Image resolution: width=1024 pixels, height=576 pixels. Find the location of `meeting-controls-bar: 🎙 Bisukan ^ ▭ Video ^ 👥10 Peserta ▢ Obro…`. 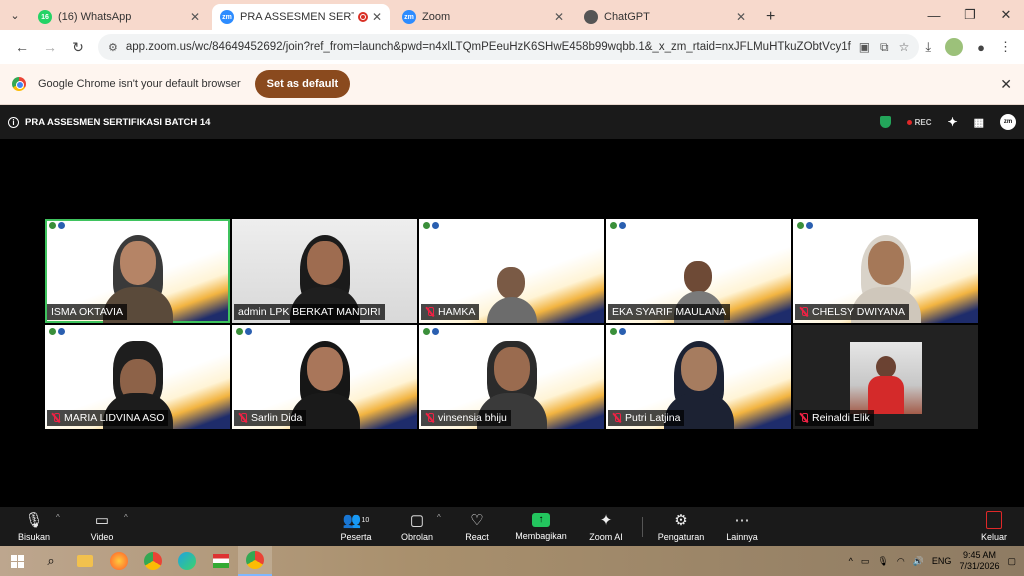

meeting-controls-bar: 🎙 Bisukan ^ ▭ Video ^ 👥10 Peserta ▢ Obro… is located at coordinates (512, 526).